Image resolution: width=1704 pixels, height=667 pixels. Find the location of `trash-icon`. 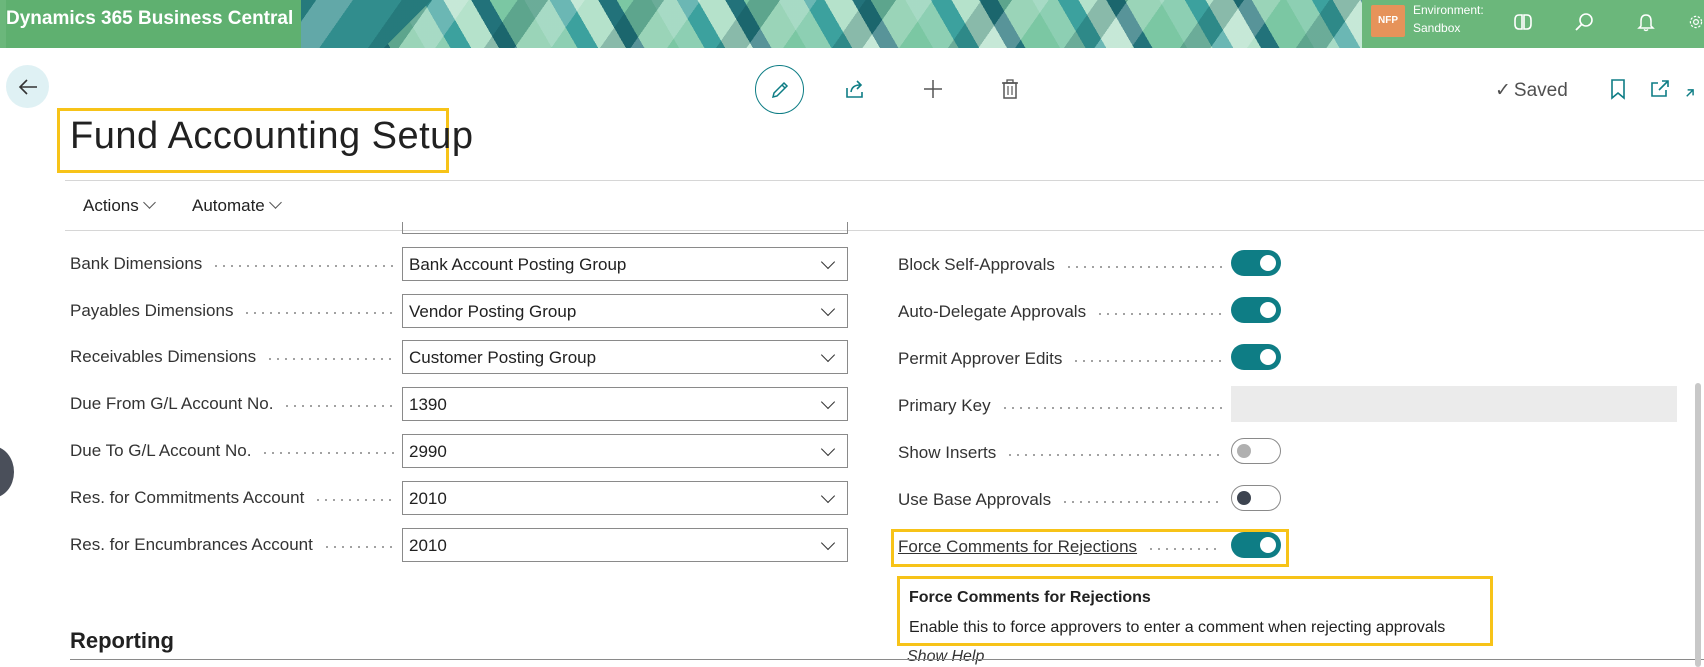

trash-icon is located at coordinates (1010, 89).